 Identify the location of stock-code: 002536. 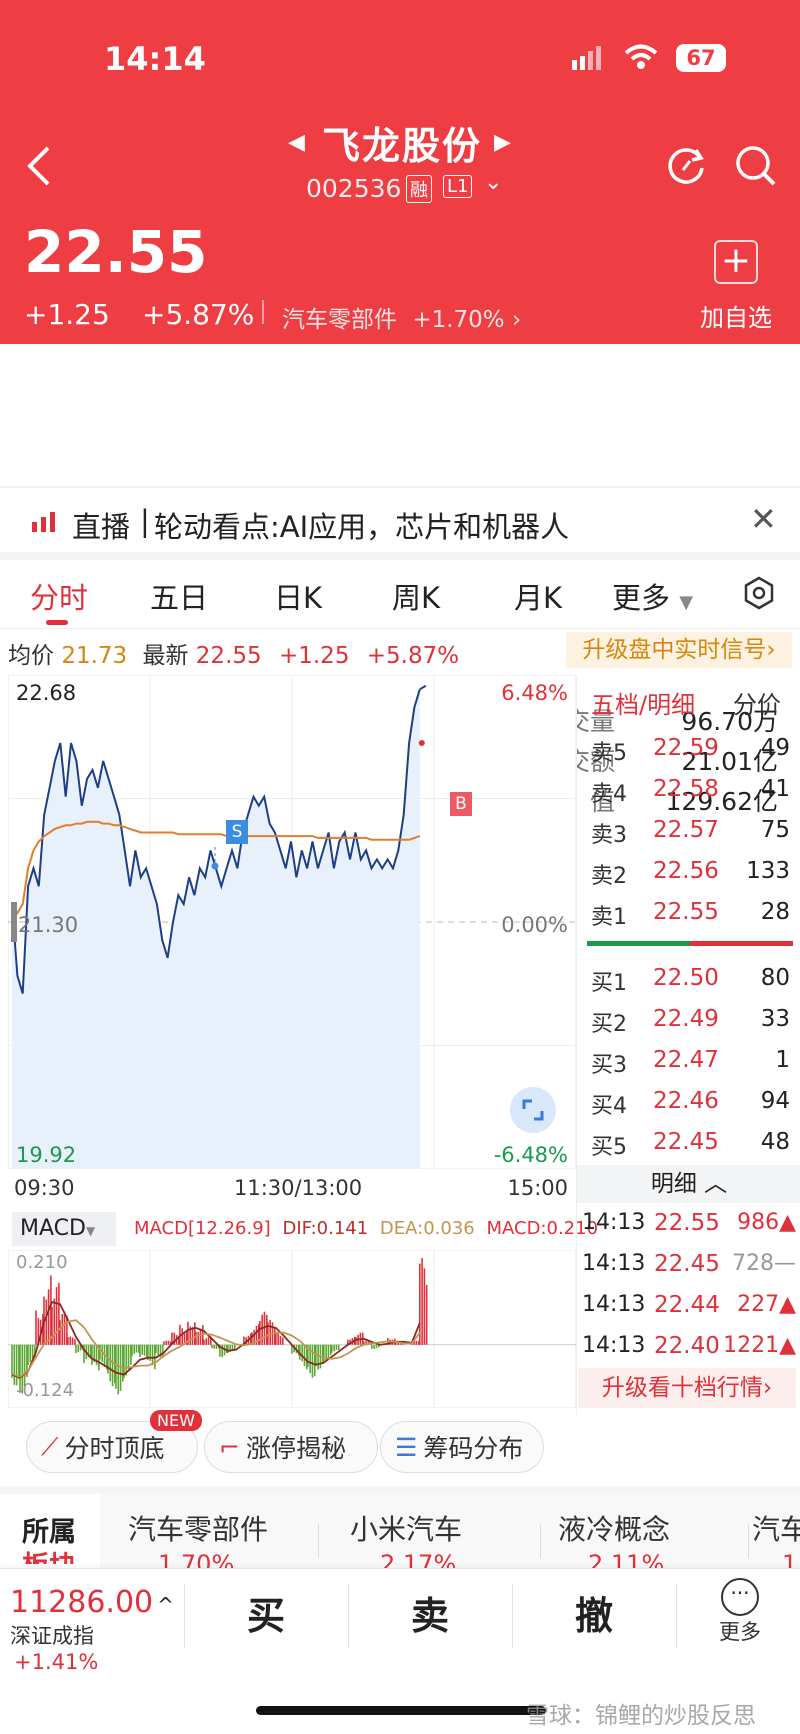
(354, 188).